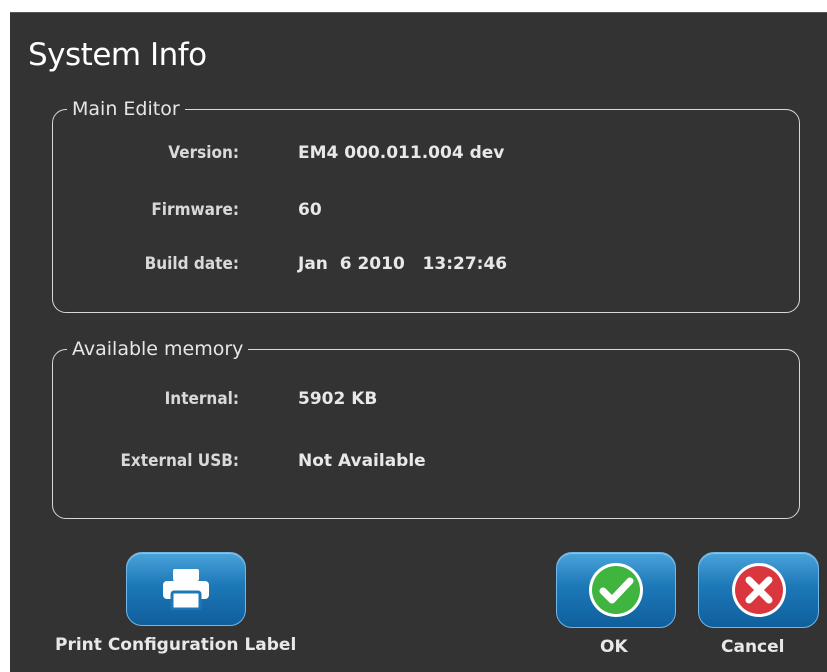 This screenshot has width=827, height=672. I want to click on internal-row: Internal: 5902 KB, so click(426, 399).